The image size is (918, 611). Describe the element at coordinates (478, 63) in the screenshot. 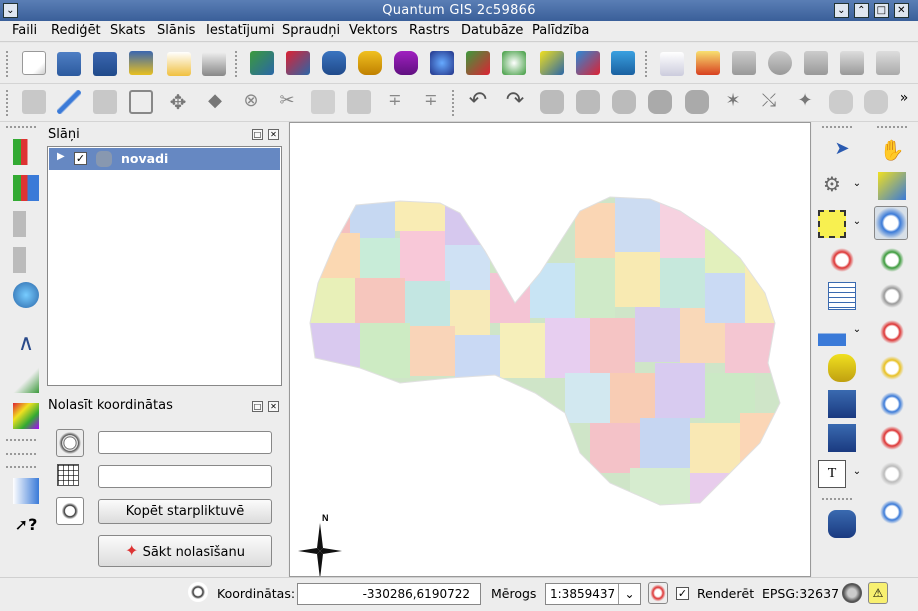

I see `add-vector-icon` at that location.